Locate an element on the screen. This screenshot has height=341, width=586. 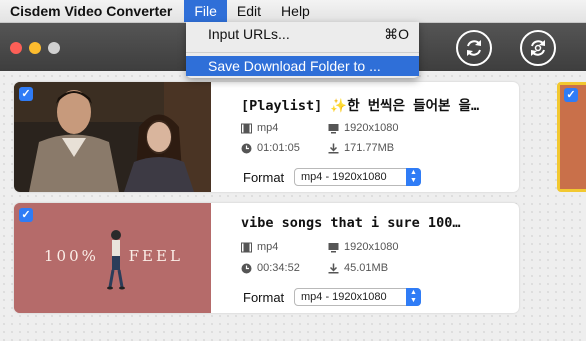
menu-item-input-urls: Input URLs... ⌘O is located at coordinates (302, 34).